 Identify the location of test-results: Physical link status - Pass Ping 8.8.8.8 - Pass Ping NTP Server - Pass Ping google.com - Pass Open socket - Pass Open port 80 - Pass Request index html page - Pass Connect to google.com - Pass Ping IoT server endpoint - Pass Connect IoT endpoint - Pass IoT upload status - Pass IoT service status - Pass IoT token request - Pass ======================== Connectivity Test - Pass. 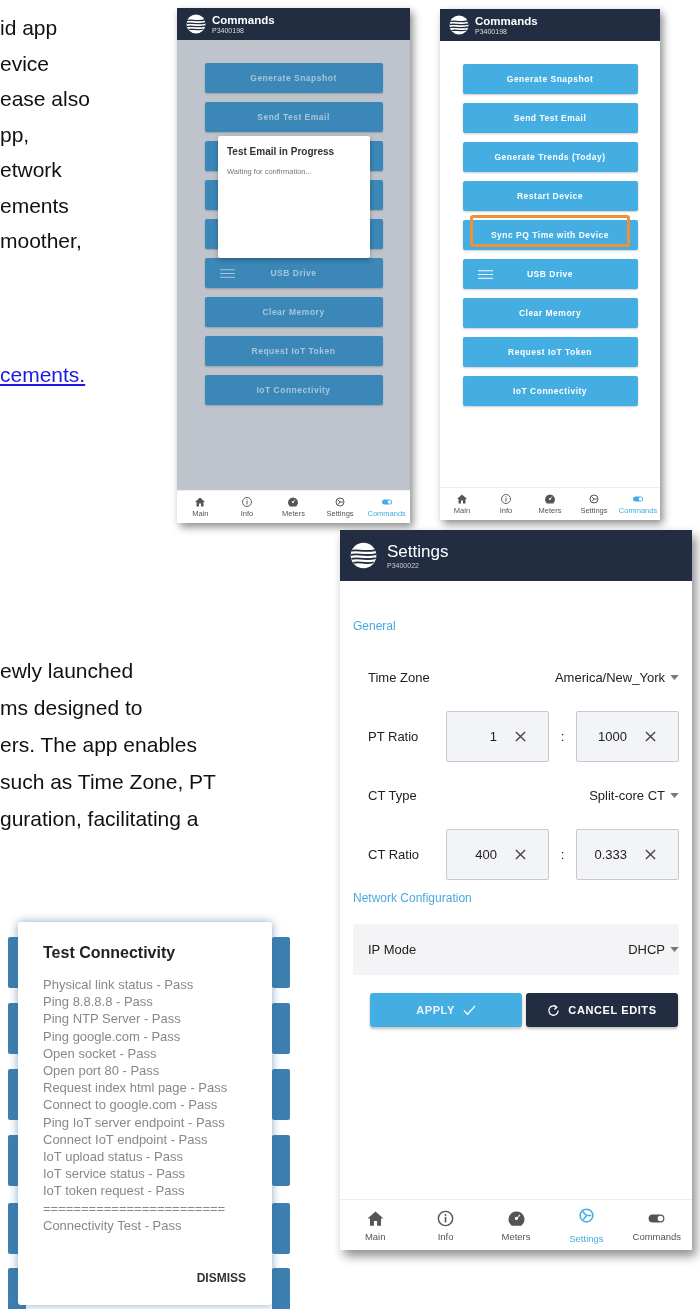
(136, 1105).